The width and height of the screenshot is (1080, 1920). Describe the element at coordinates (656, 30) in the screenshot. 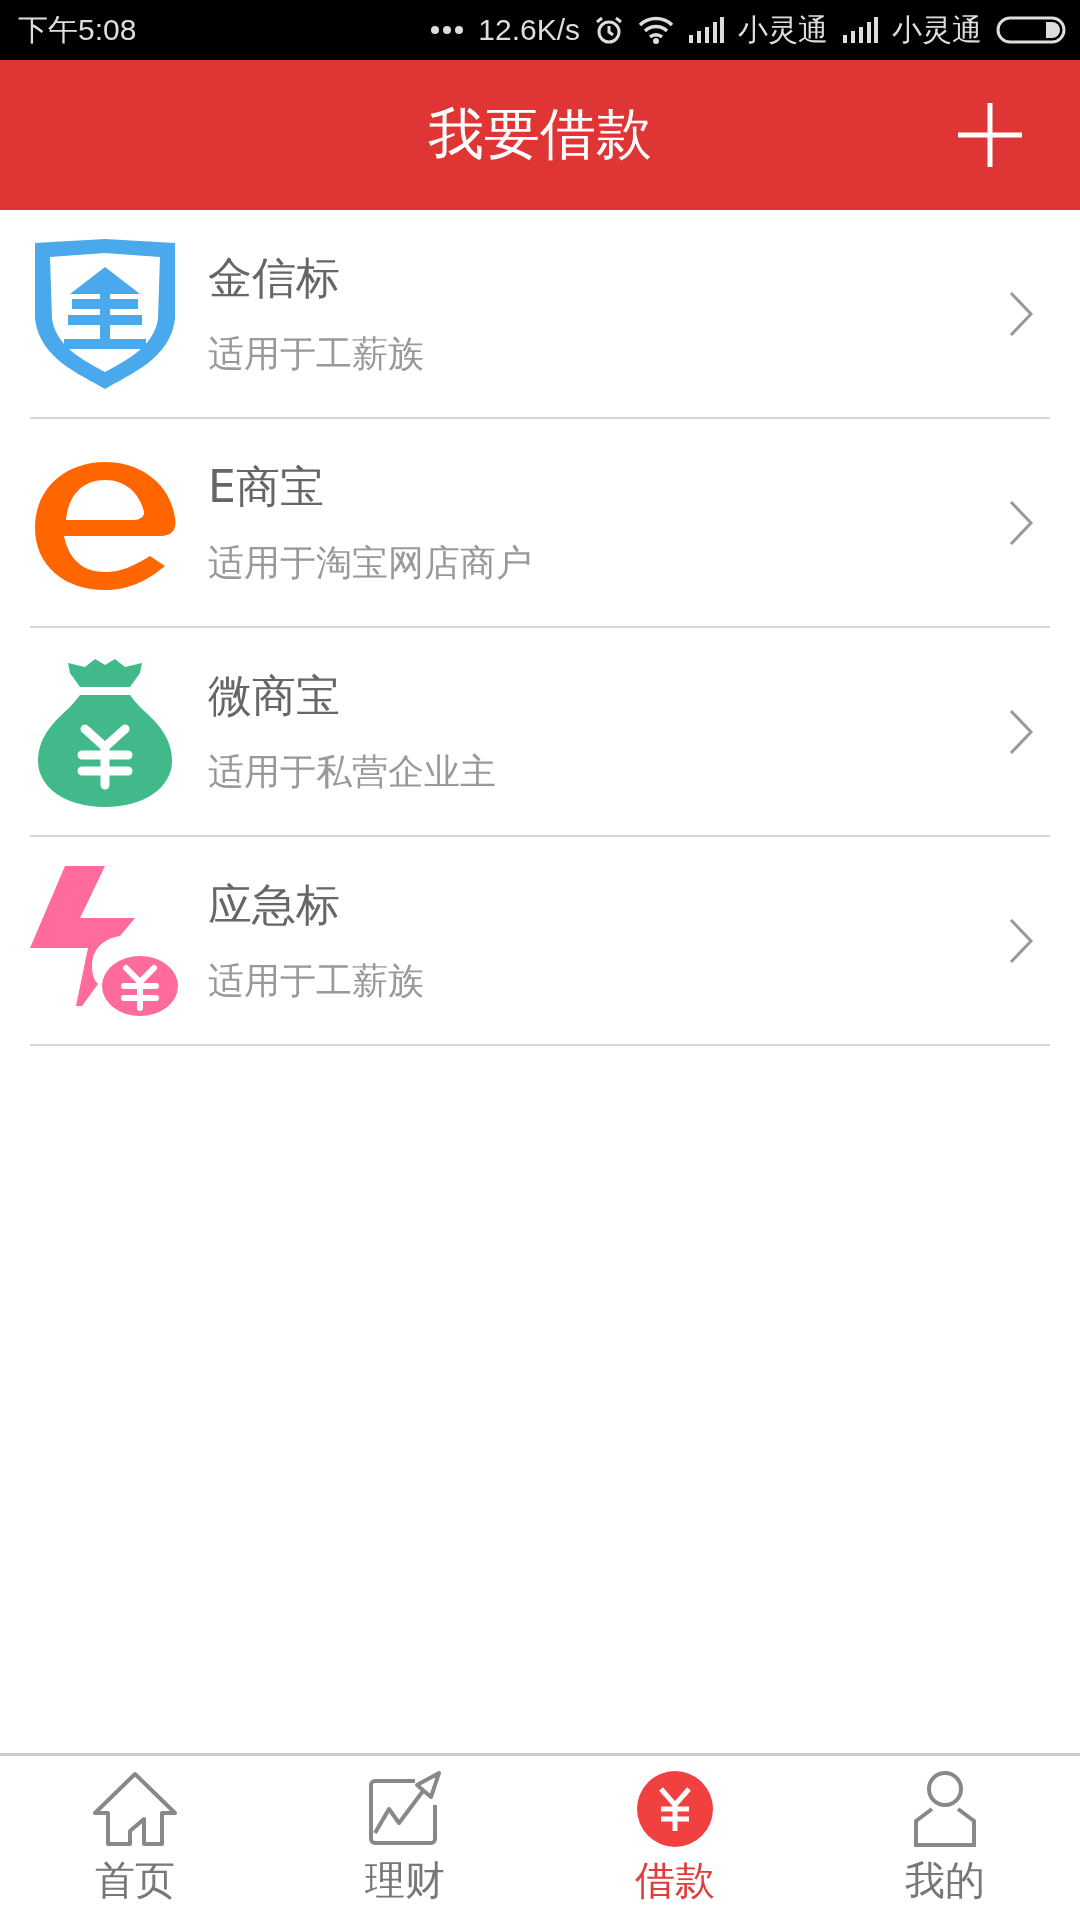

I see `wifi-icon` at that location.